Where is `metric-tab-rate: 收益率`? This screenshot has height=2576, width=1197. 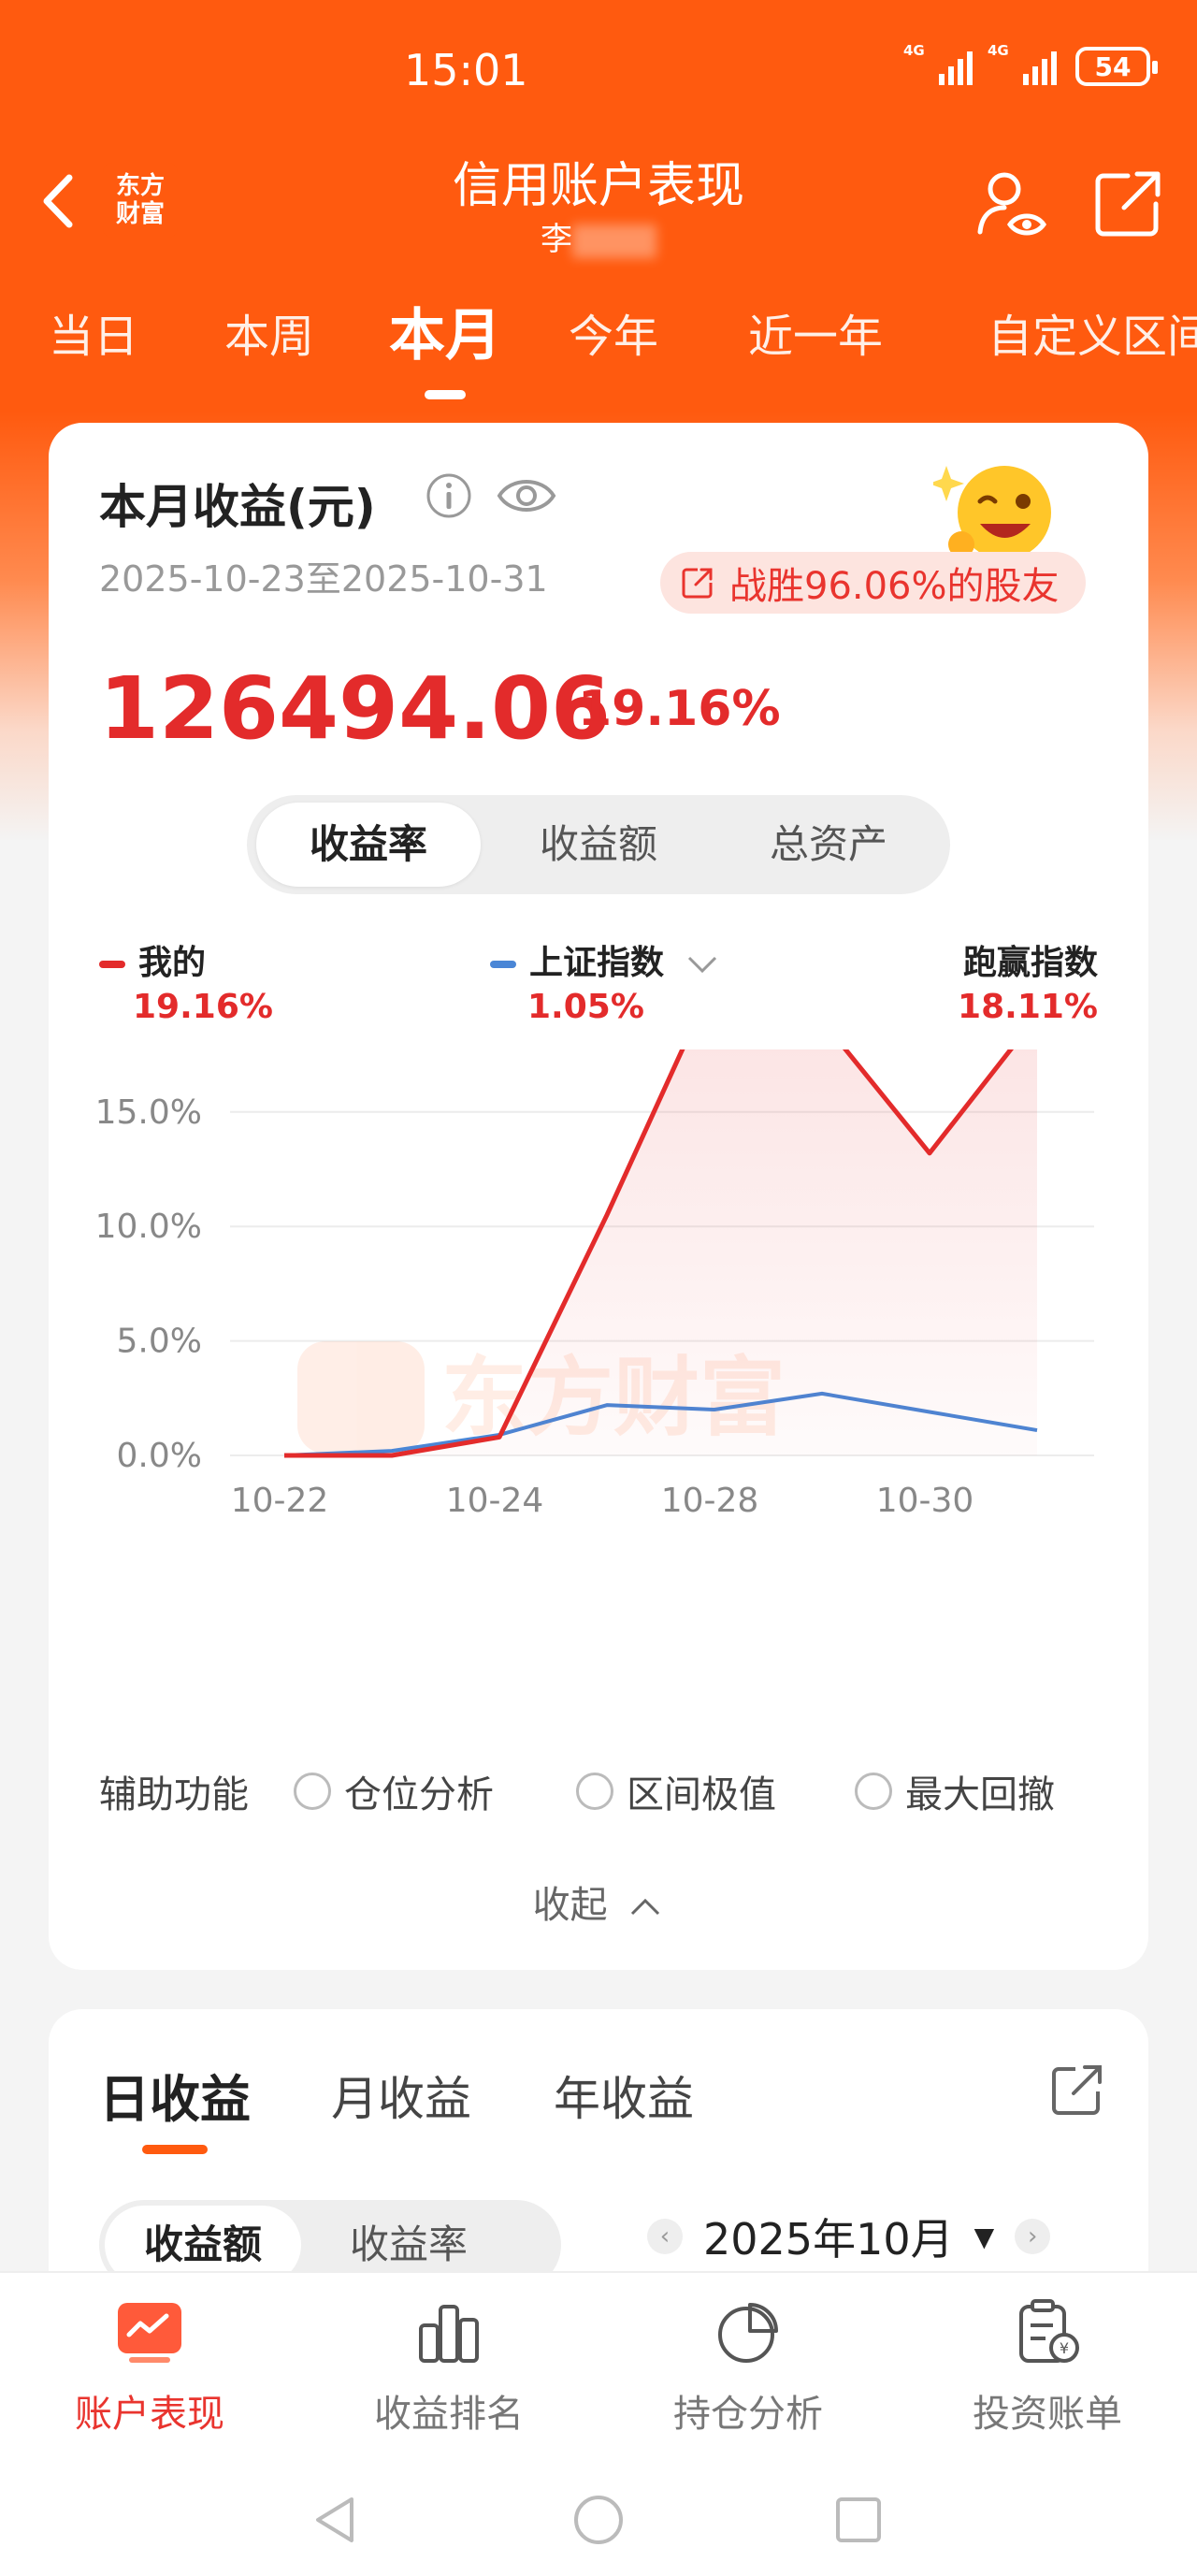
metric-tab-rate: 收益率 is located at coordinates (368, 845).